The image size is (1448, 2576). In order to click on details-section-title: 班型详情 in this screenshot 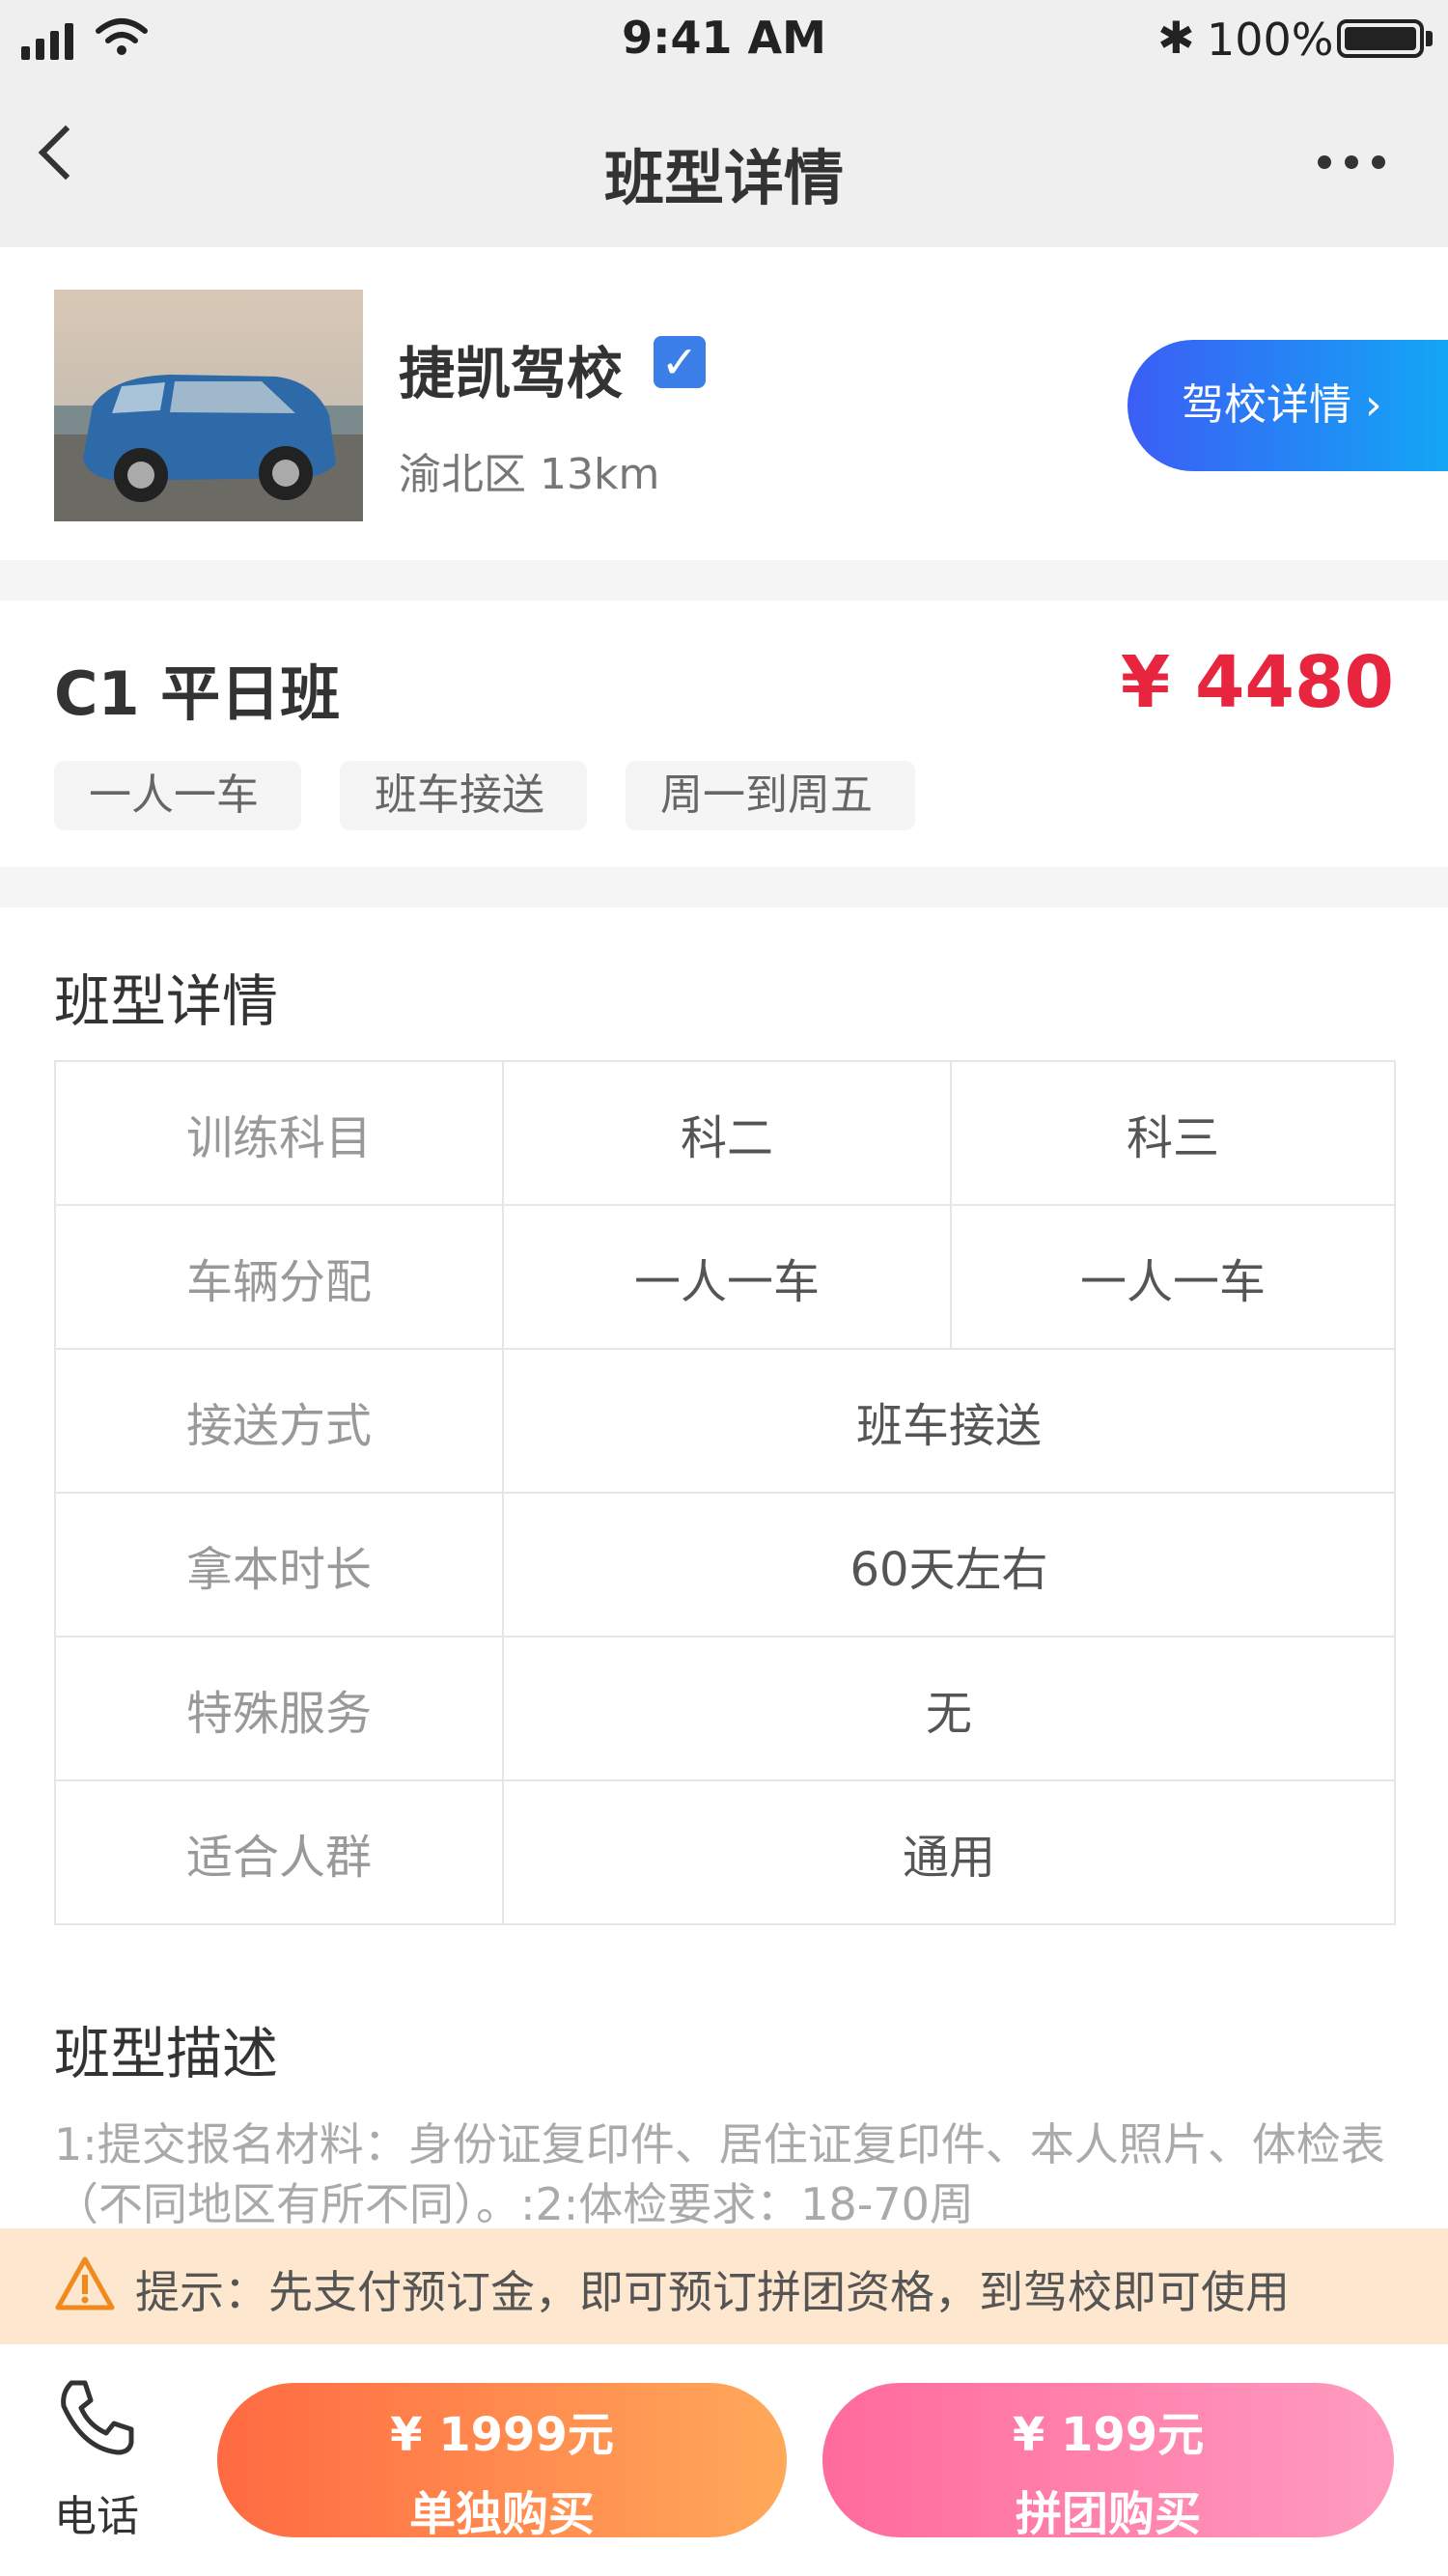, I will do `click(167, 1001)`.